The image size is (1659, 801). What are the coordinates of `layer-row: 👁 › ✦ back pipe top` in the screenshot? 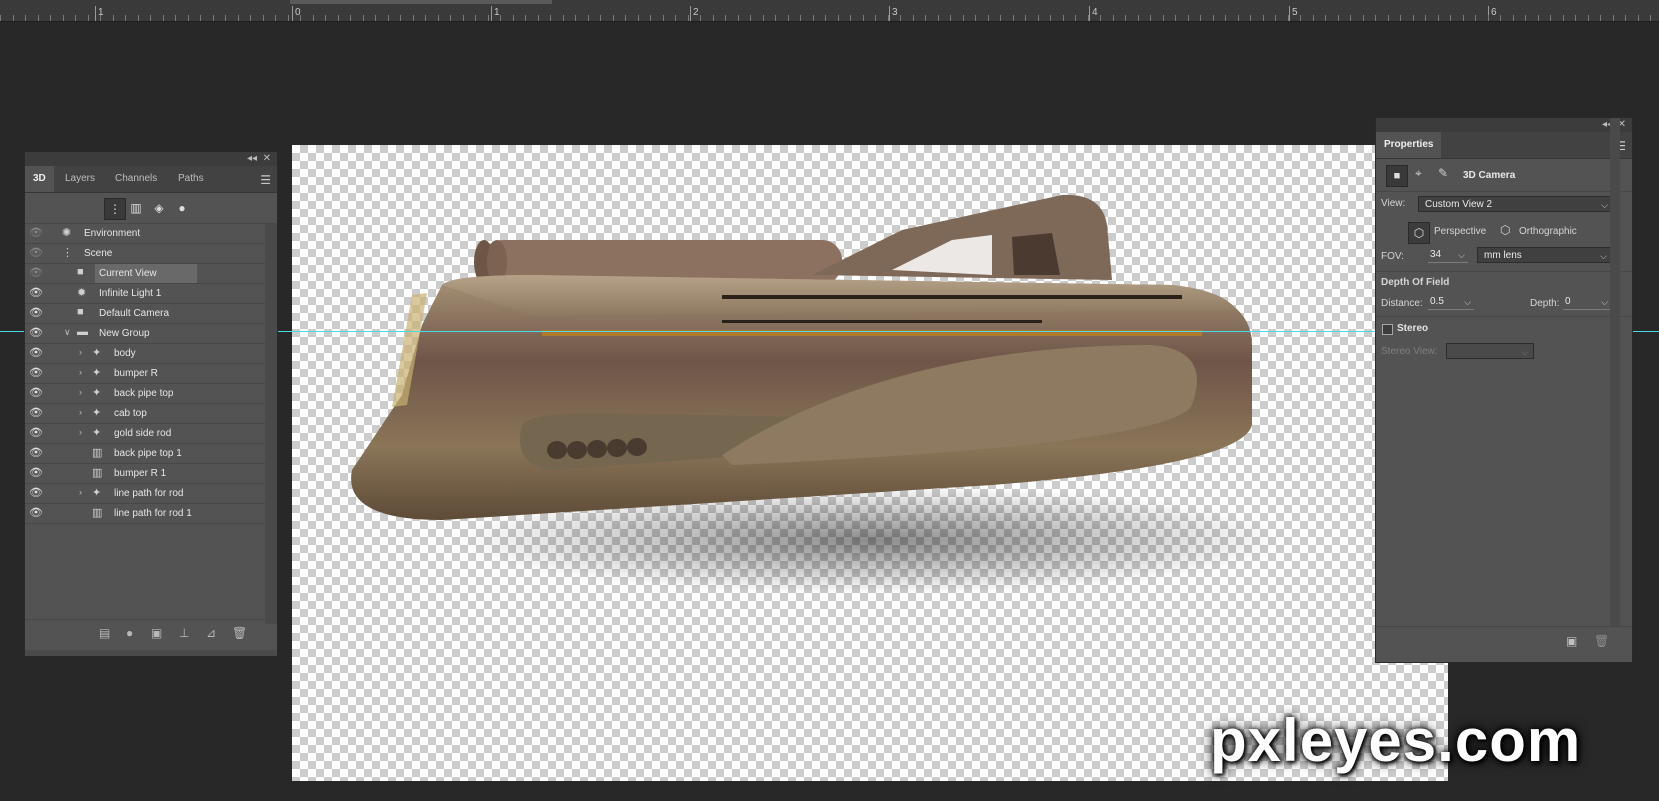 It's located at (145, 394).